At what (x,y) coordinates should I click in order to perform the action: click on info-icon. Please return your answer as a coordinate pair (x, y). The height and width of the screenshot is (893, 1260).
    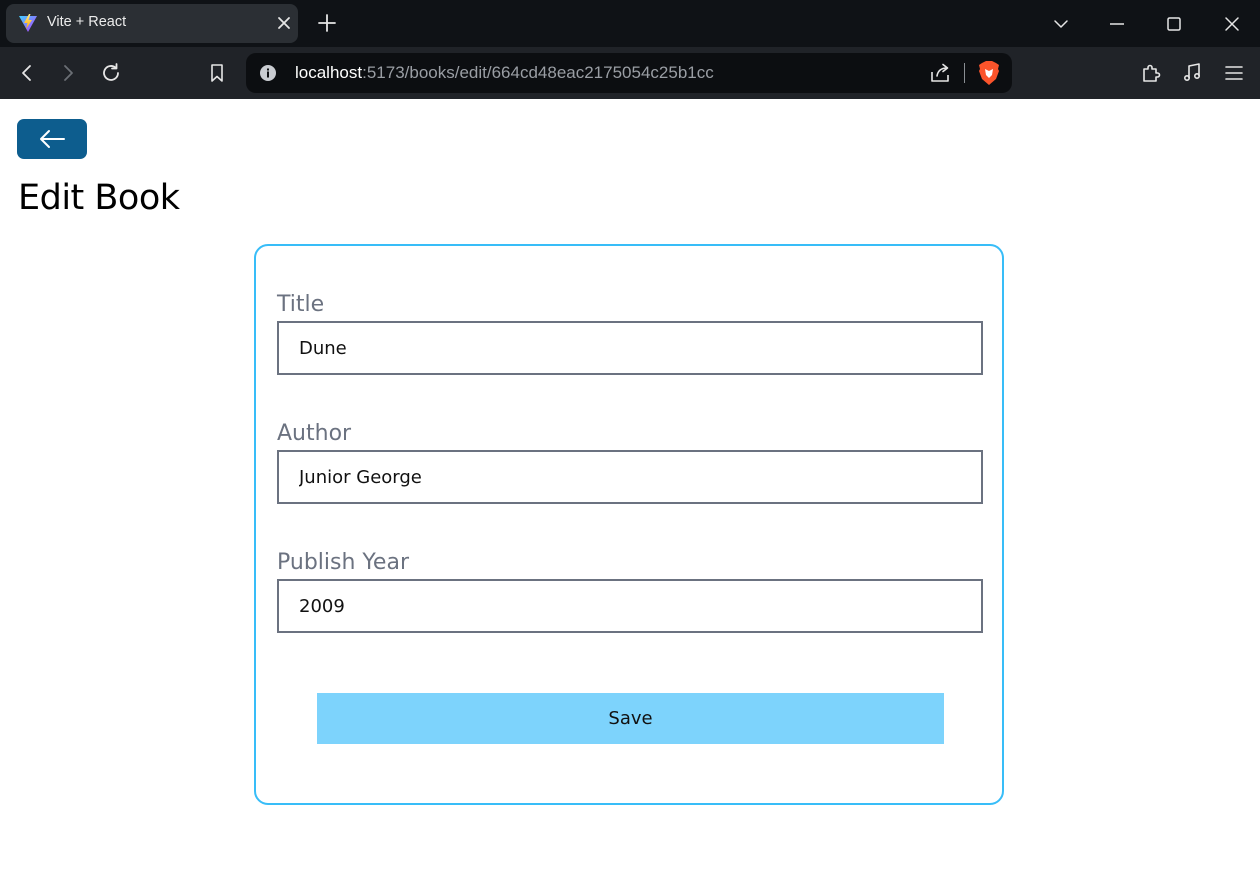
    Looking at the image, I should click on (268, 73).